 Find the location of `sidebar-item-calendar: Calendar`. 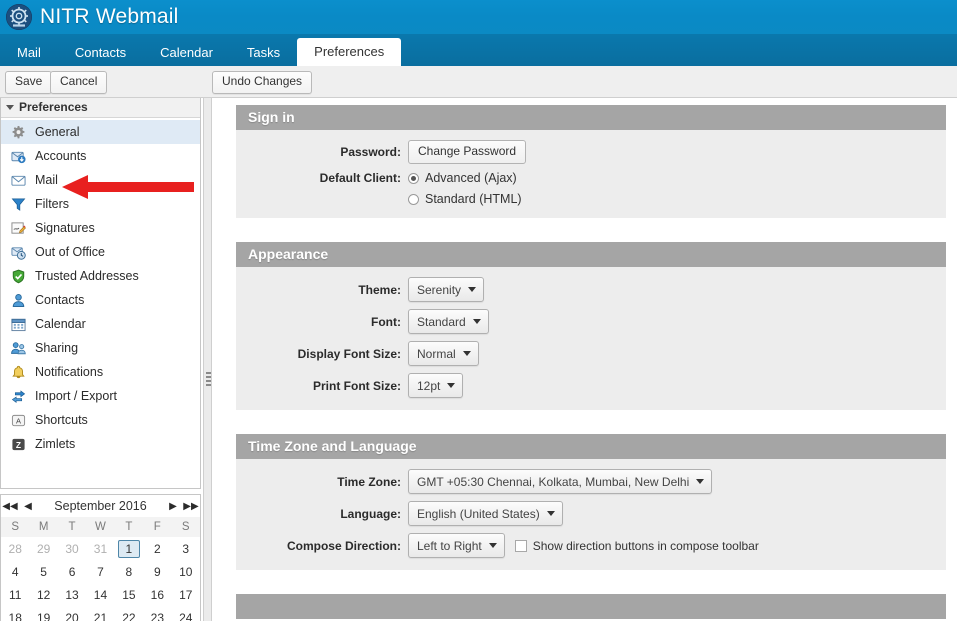

sidebar-item-calendar: Calendar is located at coordinates (100, 324).